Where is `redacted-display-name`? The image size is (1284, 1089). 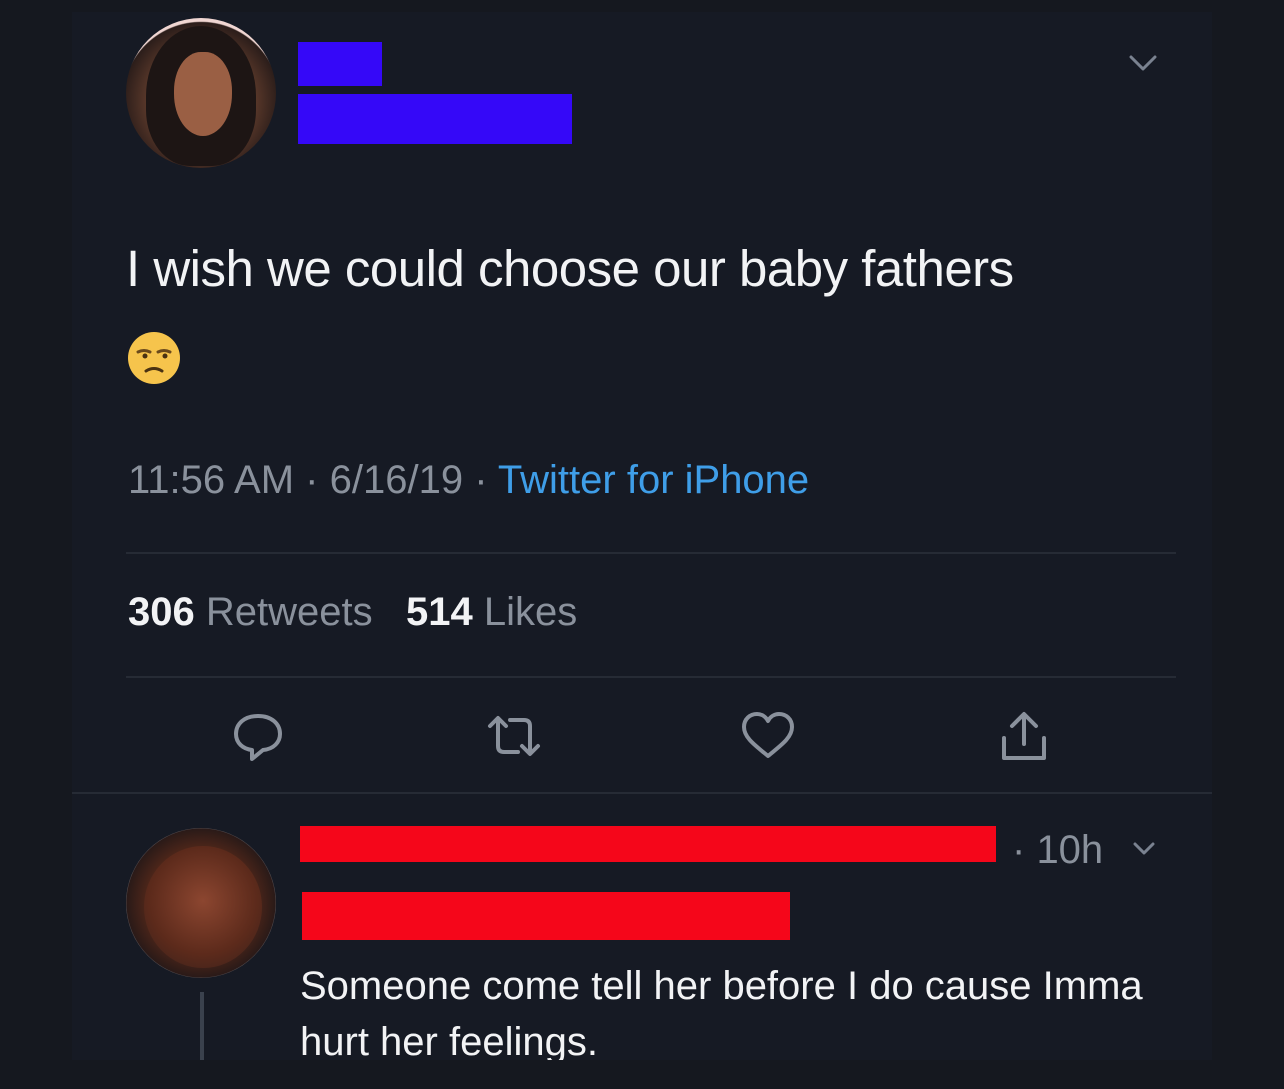
redacted-display-name is located at coordinates (340, 64).